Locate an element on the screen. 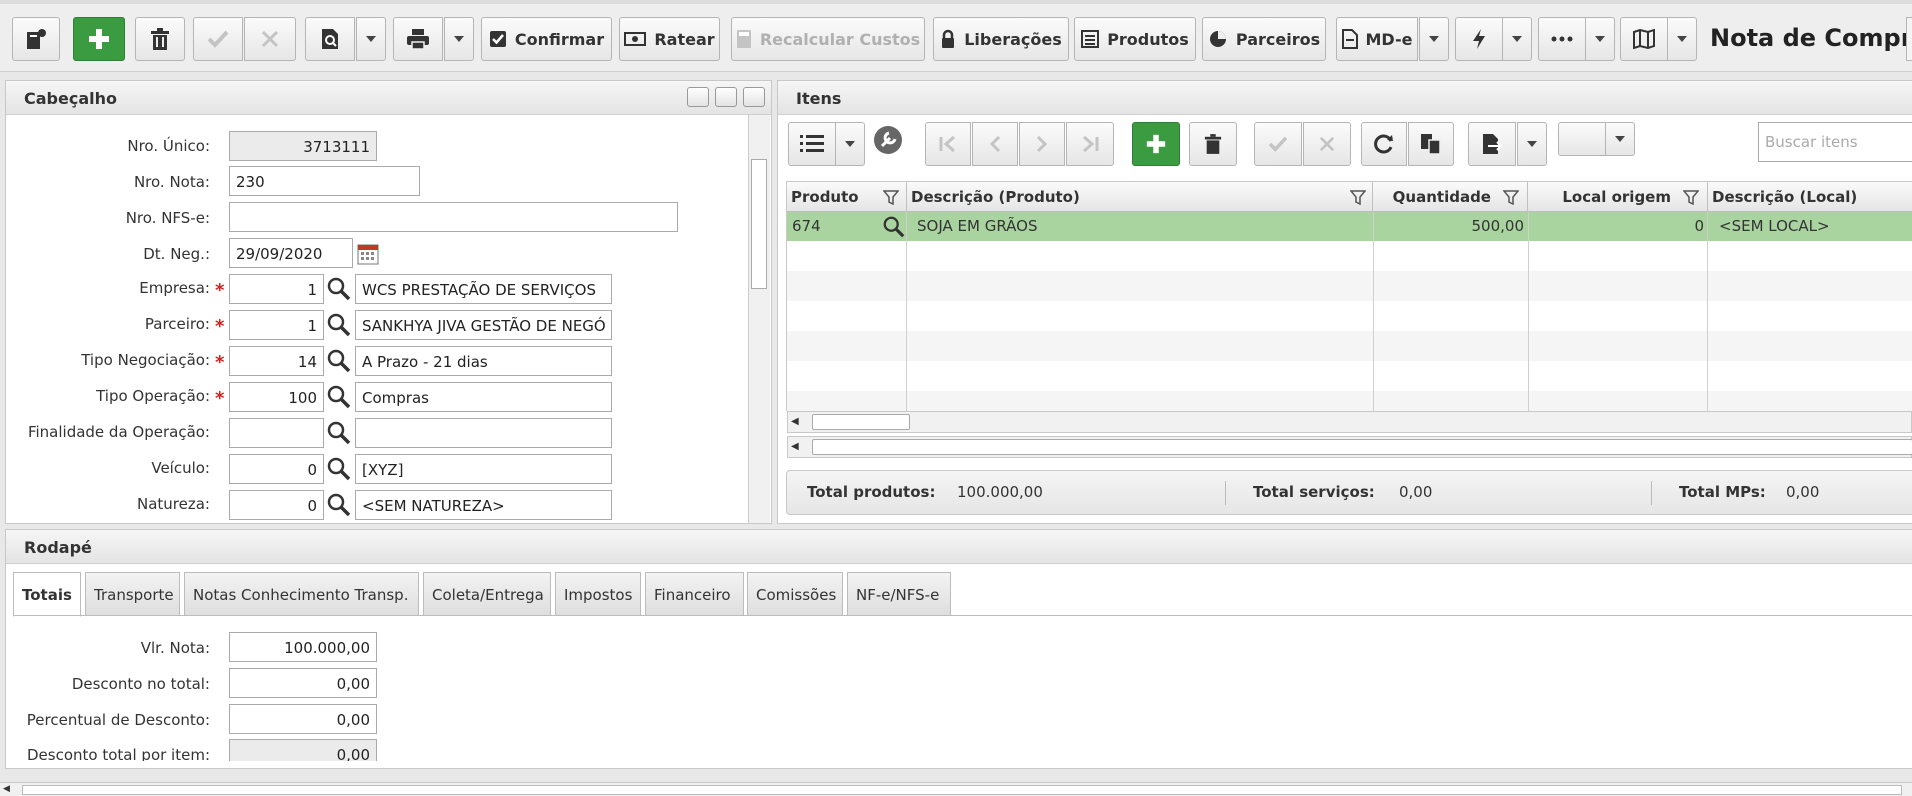  table-row: 674 SOJA EM GRÃOS 500,00 0 <SEM LOCAL> is located at coordinates (1349, 226).